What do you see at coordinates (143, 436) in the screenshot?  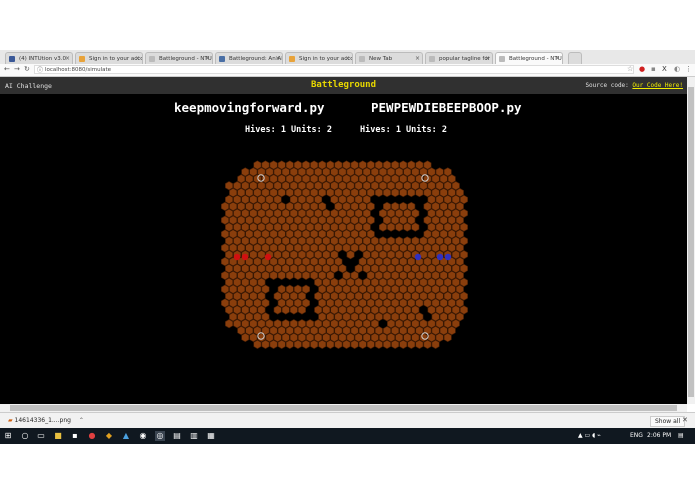 I see `app-icon: ◉` at bounding box center [143, 436].